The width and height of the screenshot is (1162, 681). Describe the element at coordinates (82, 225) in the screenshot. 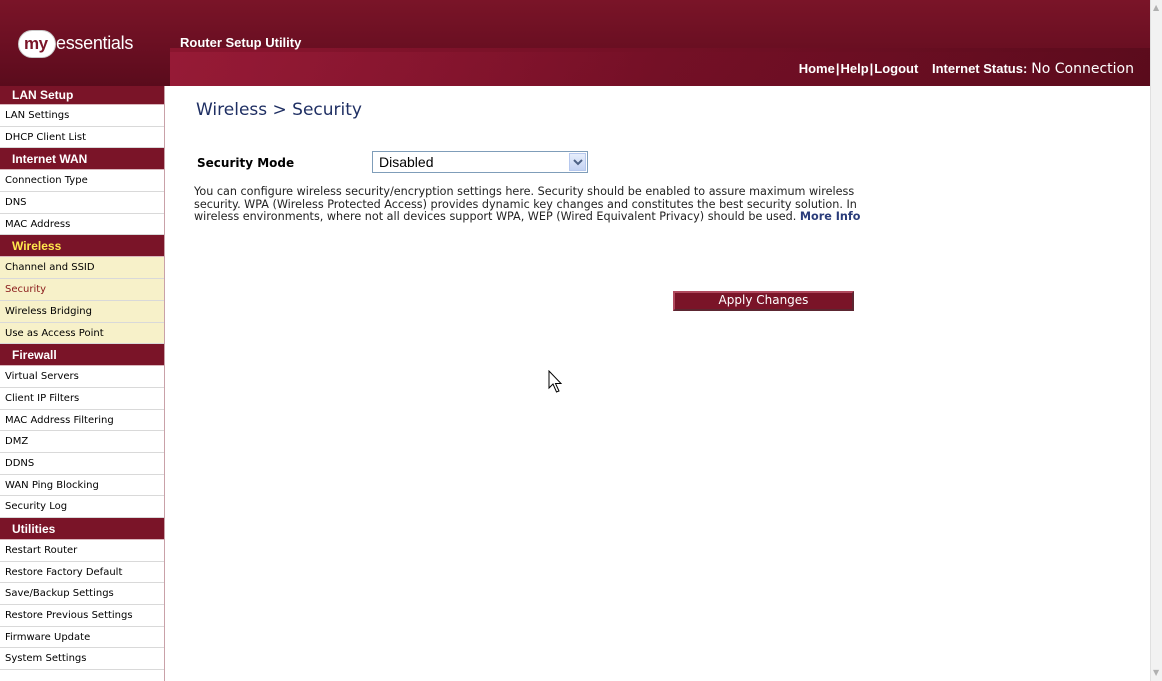

I see `sidebar-item-mac-address: MAC Address` at that location.